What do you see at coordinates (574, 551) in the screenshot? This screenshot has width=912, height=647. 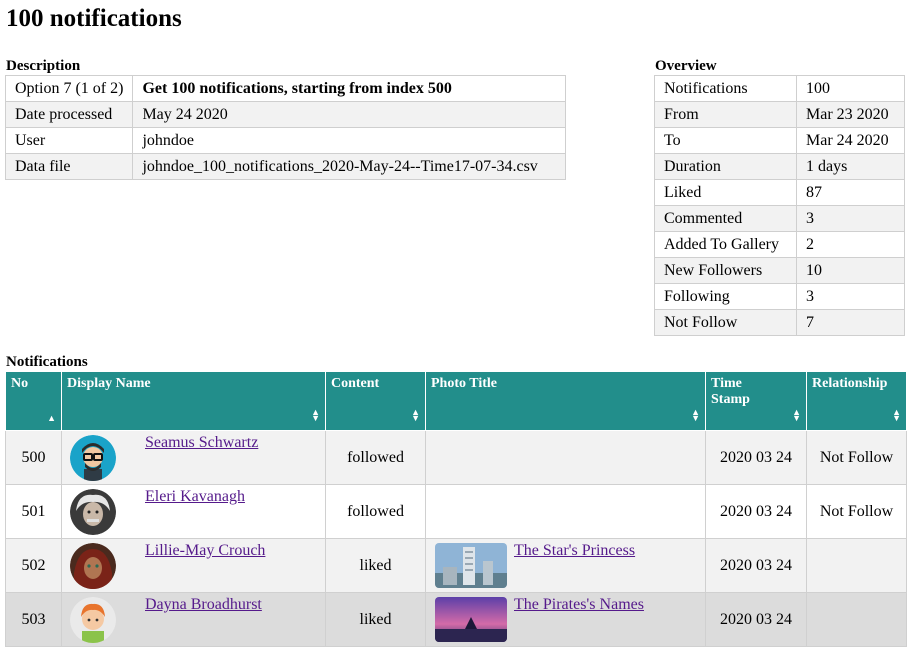 I see `photo-title-link: The Star's Princess` at bounding box center [574, 551].